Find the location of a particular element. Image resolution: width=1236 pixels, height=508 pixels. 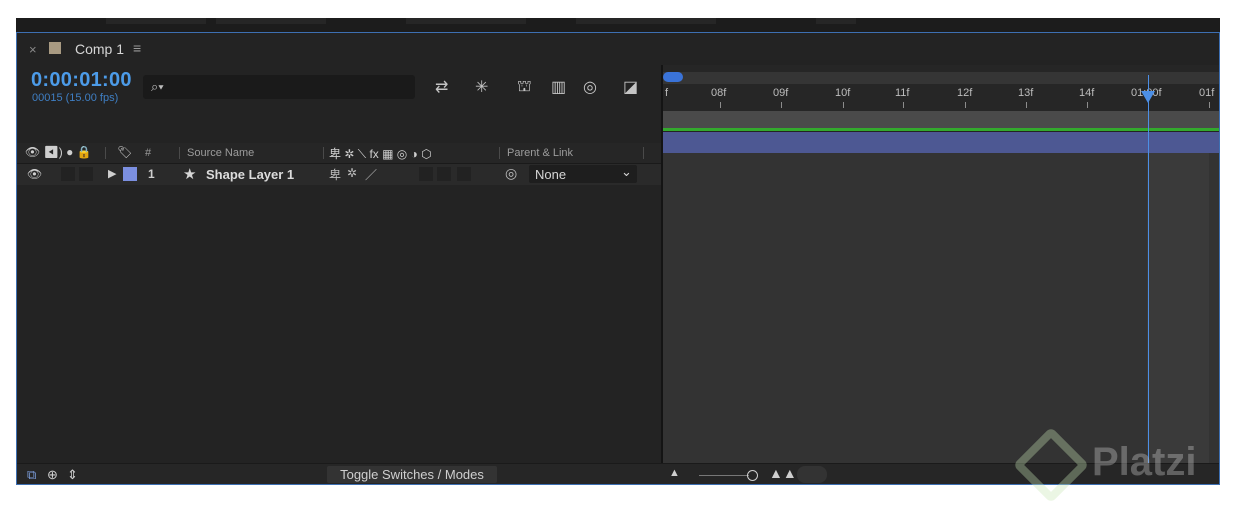

label-tag-icon: 🏷 is located at coordinates (124, 152).